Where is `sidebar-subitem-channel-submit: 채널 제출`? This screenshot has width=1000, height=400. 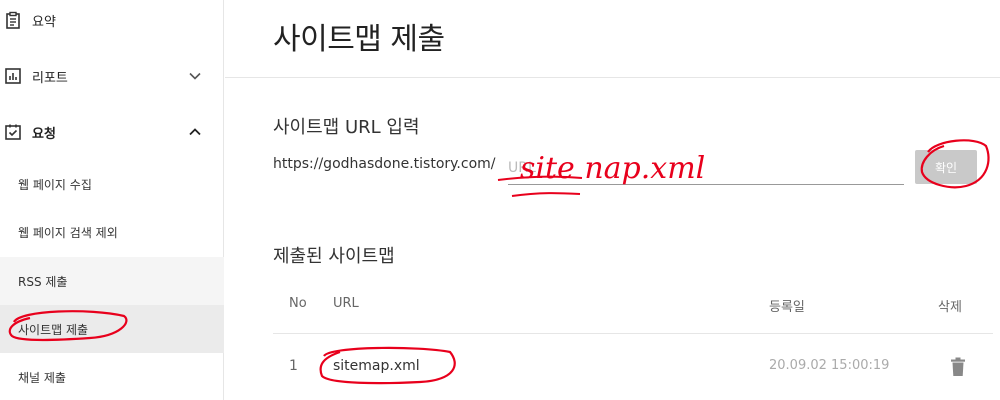
sidebar-subitem-channel-submit: 채널 제출 is located at coordinates (112, 376).